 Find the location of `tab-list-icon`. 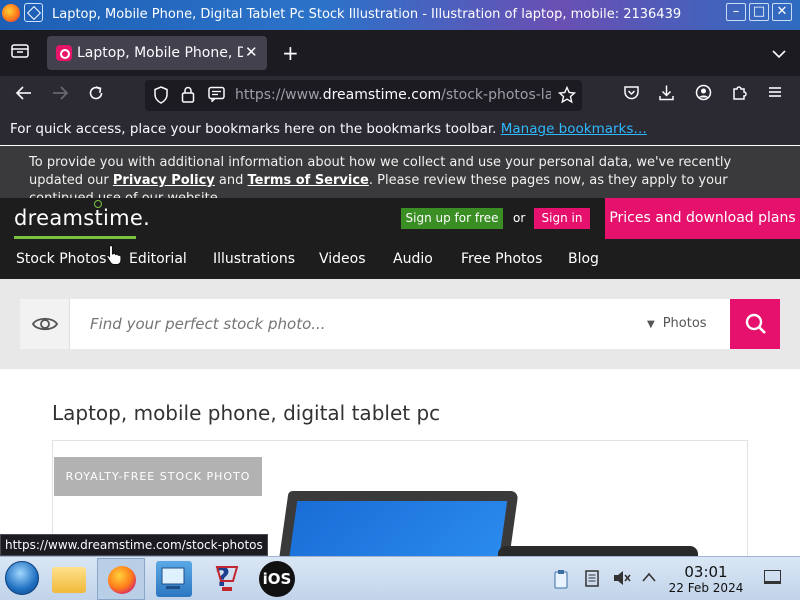

tab-list-icon is located at coordinates (20, 53).